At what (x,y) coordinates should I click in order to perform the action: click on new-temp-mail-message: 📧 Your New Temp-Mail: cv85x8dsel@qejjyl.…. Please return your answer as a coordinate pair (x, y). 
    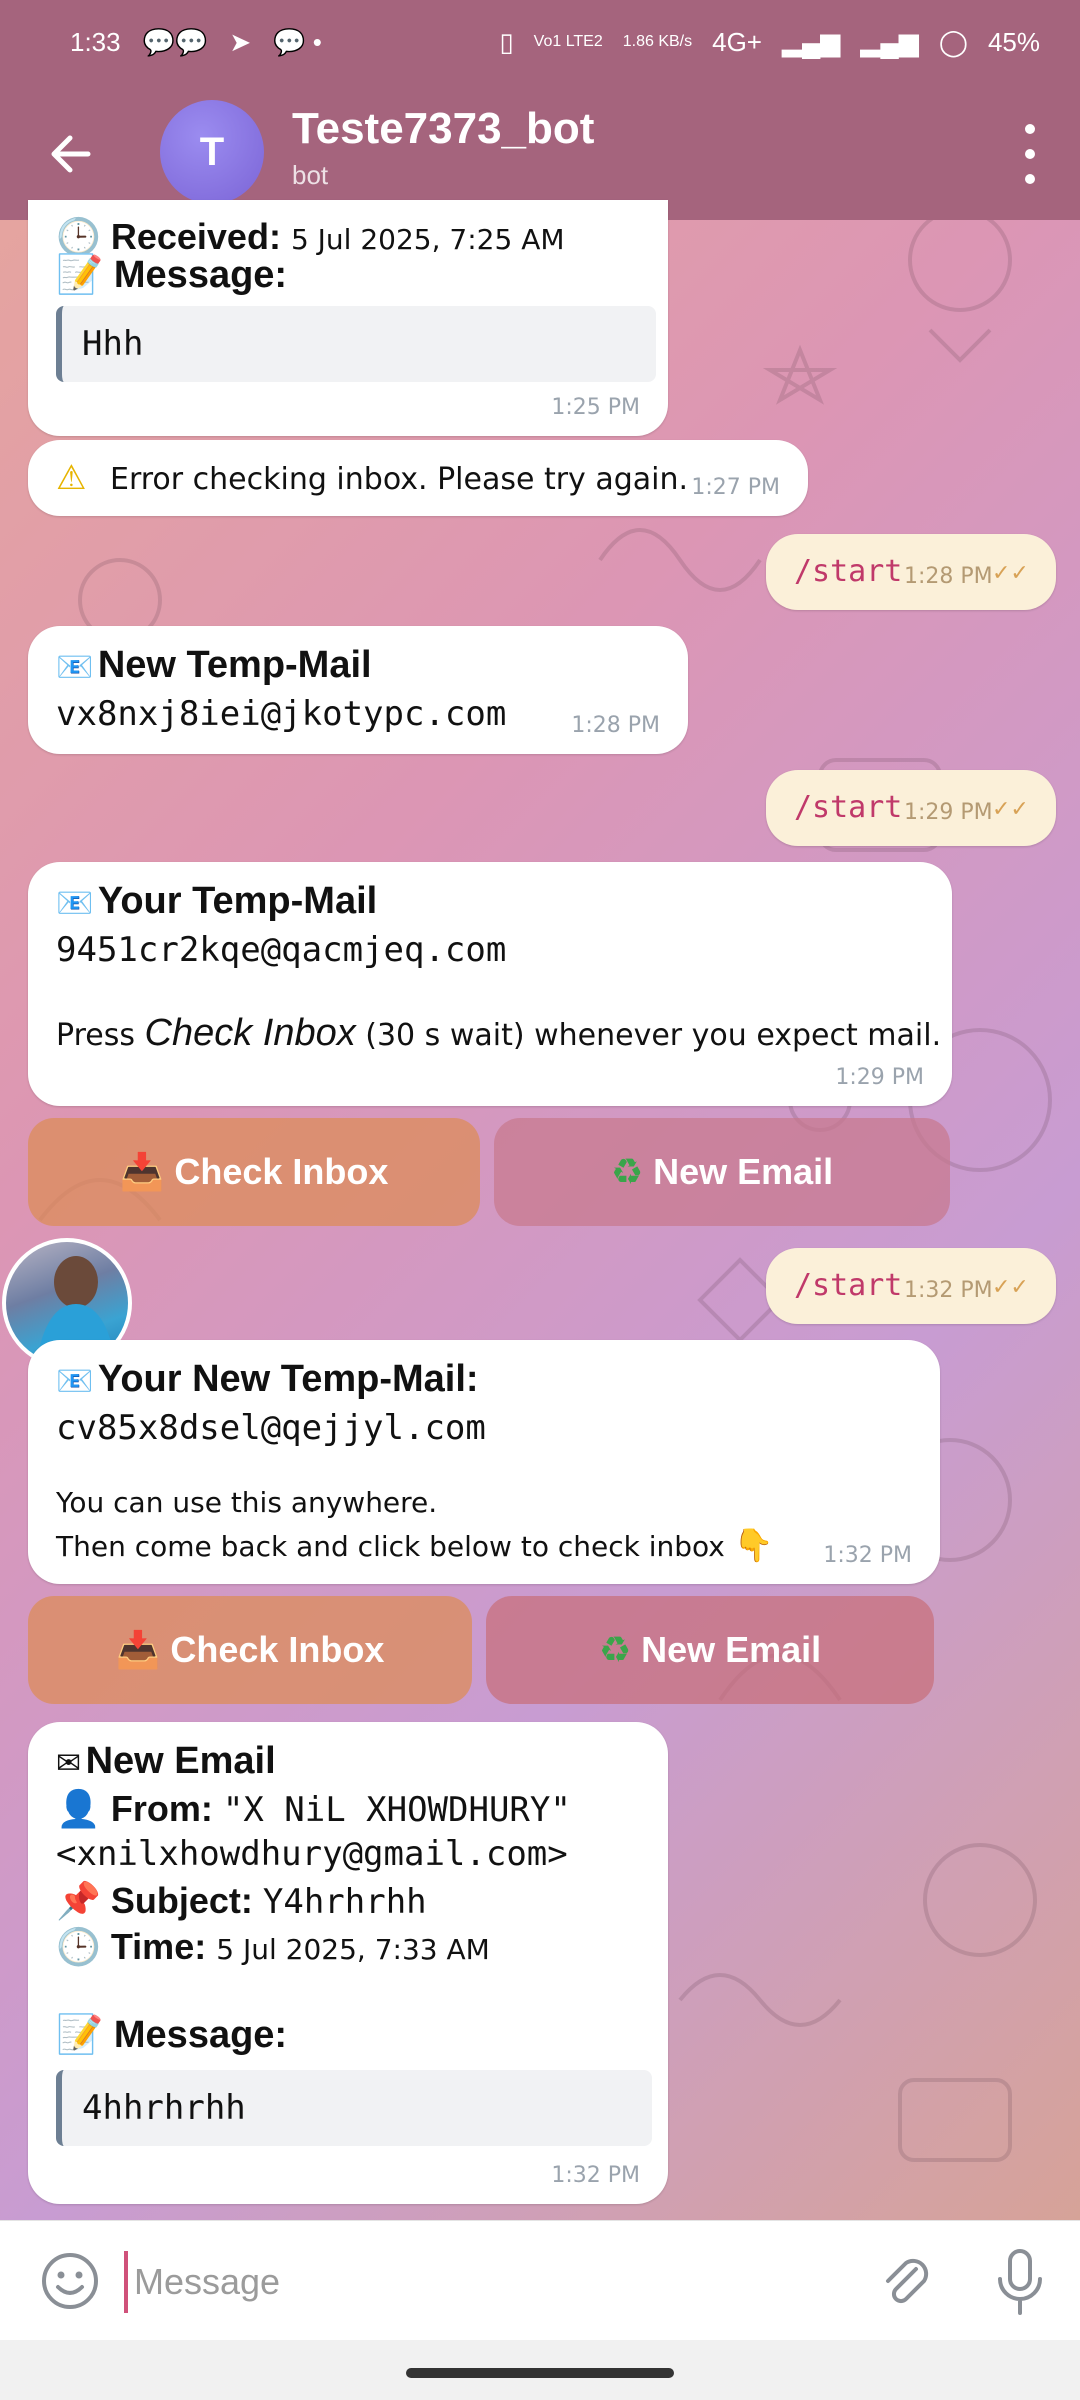
    Looking at the image, I should click on (484, 1462).